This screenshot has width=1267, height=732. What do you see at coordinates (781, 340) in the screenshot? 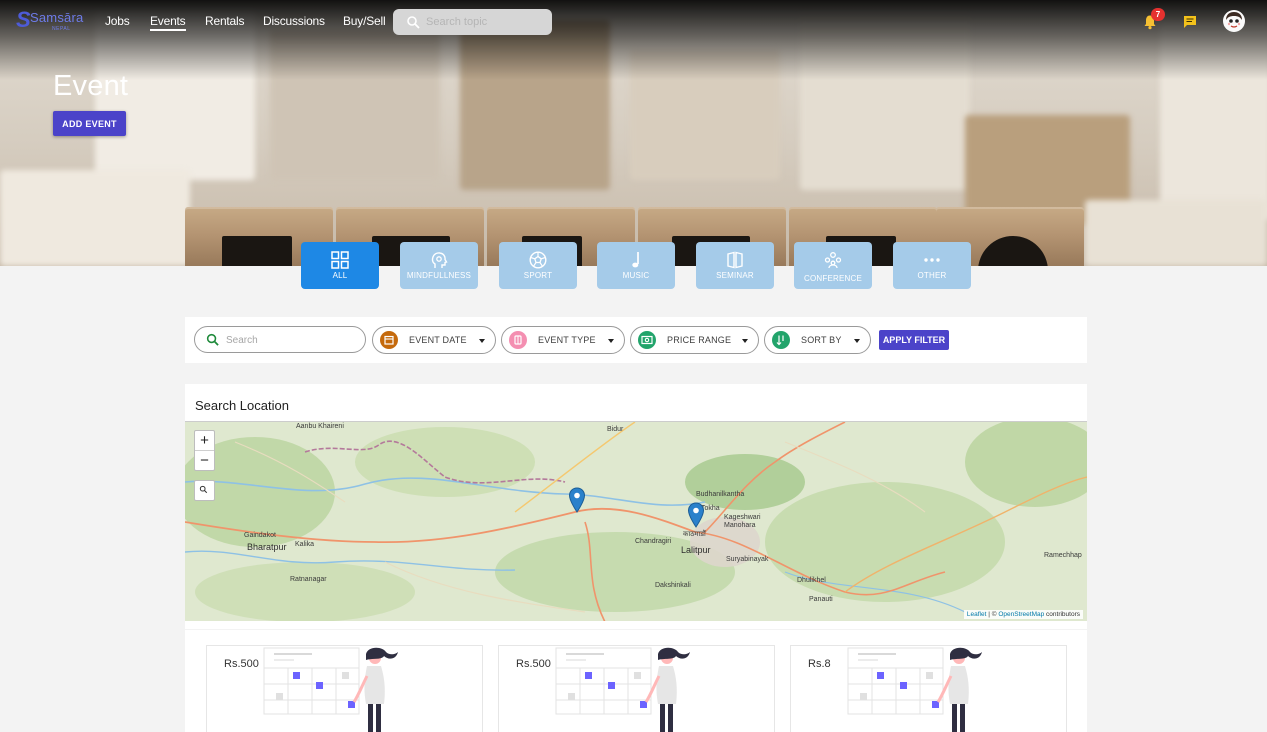
I see `sort-icon` at bounding box center [781, 340].